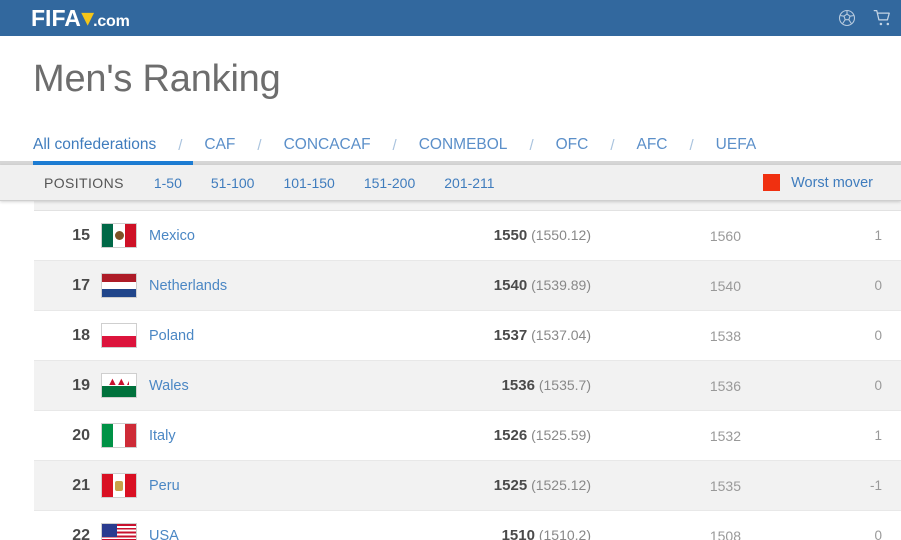 The height and width of the screenshot is (540, 901). I want to click on rank-cell: 22, so click(81, 533).